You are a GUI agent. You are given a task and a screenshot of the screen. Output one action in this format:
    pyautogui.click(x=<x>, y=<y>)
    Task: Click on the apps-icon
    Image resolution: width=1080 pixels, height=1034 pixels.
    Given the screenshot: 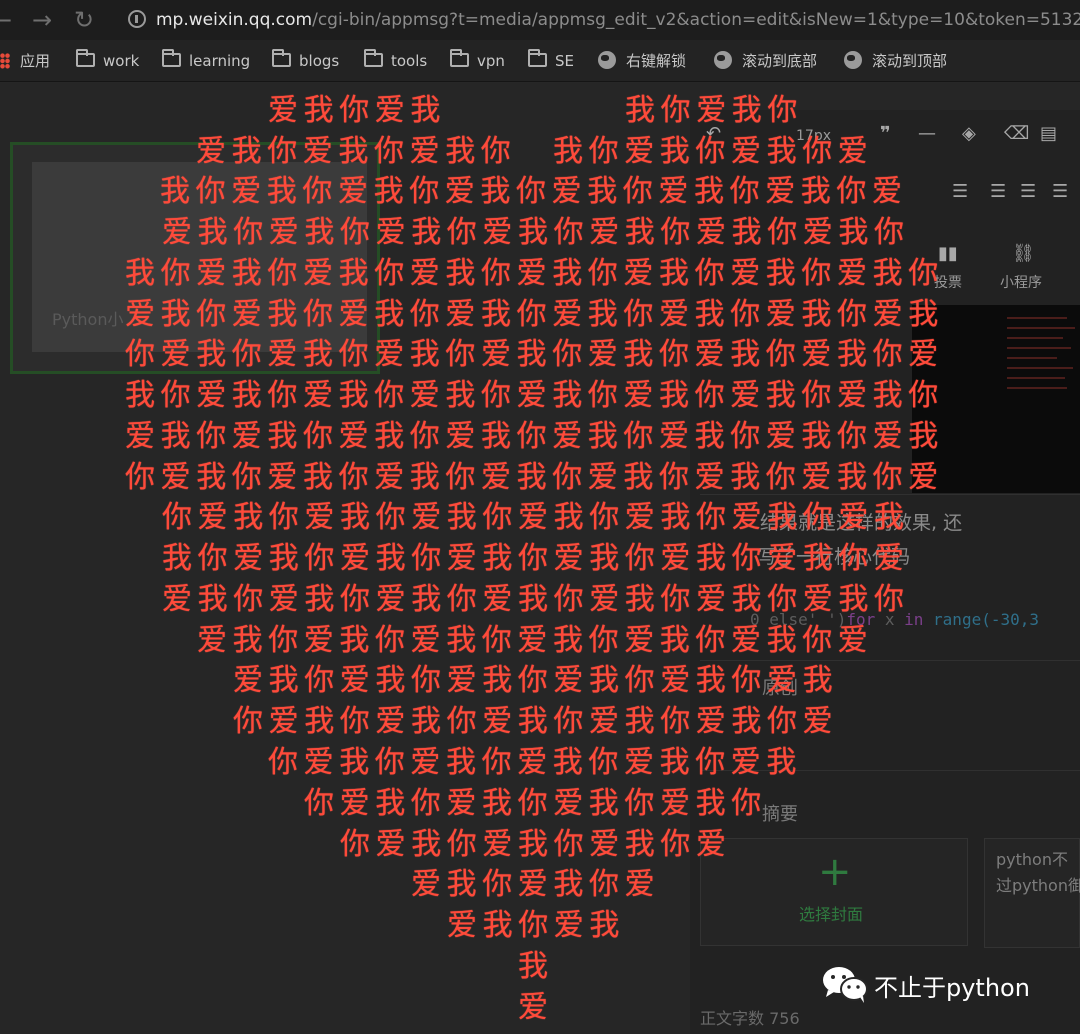 What is the action you would take?
    pyautogui.click(x=5, y=61)
    